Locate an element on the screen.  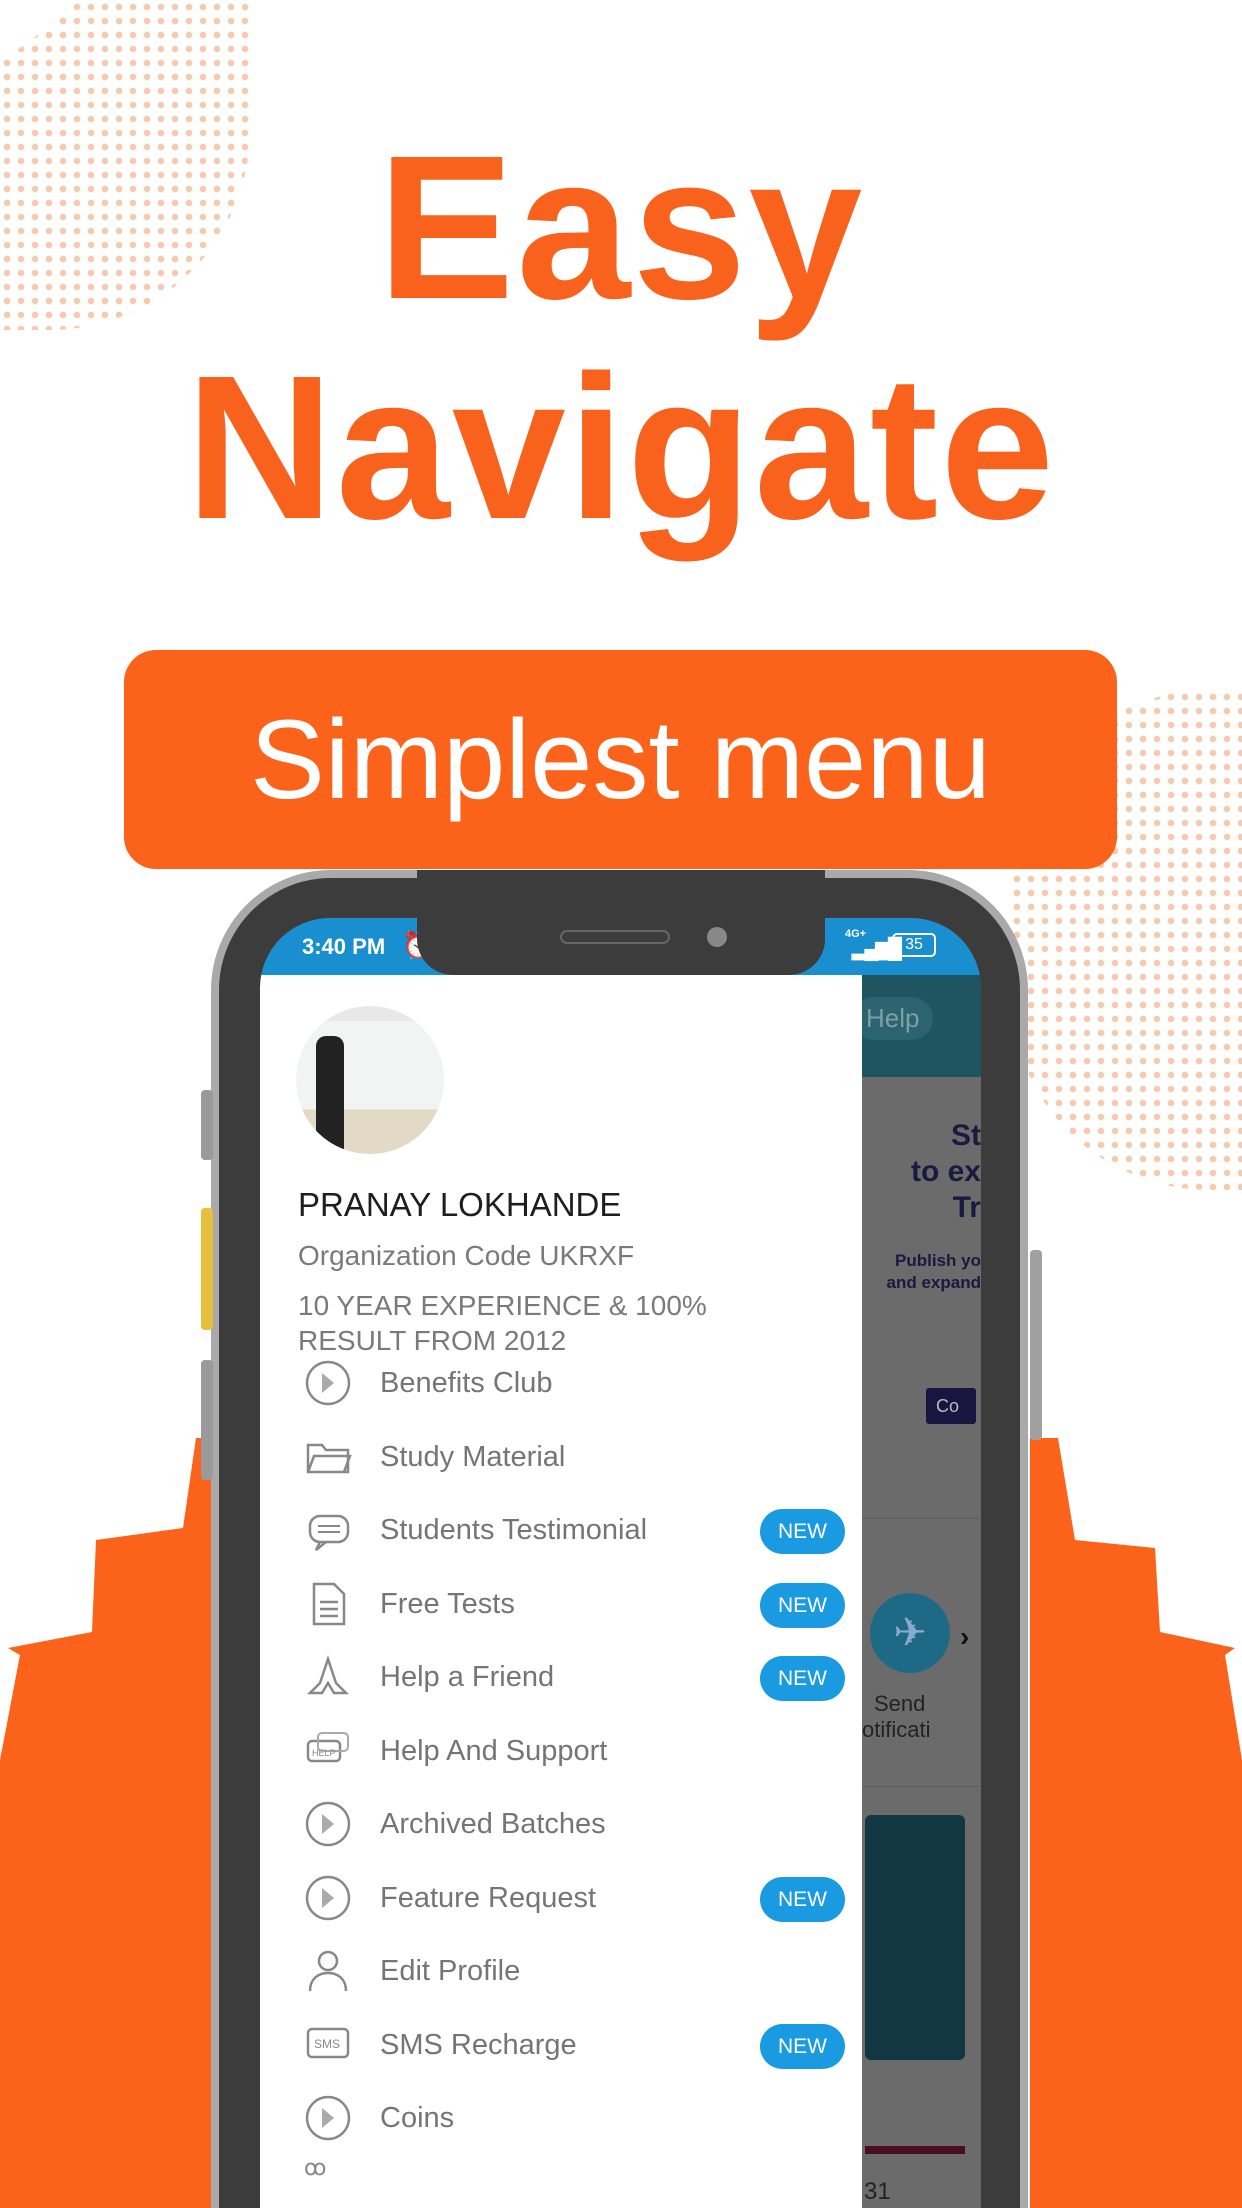
menu-item-label: Students Testimonial is located at coordinates (514, 1530).